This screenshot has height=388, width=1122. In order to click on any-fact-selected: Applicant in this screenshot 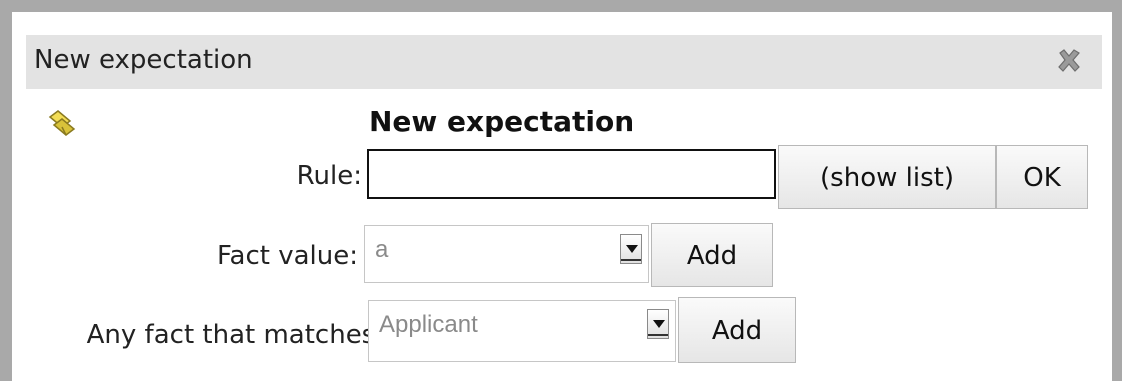, I will do `click(428, 324)`.